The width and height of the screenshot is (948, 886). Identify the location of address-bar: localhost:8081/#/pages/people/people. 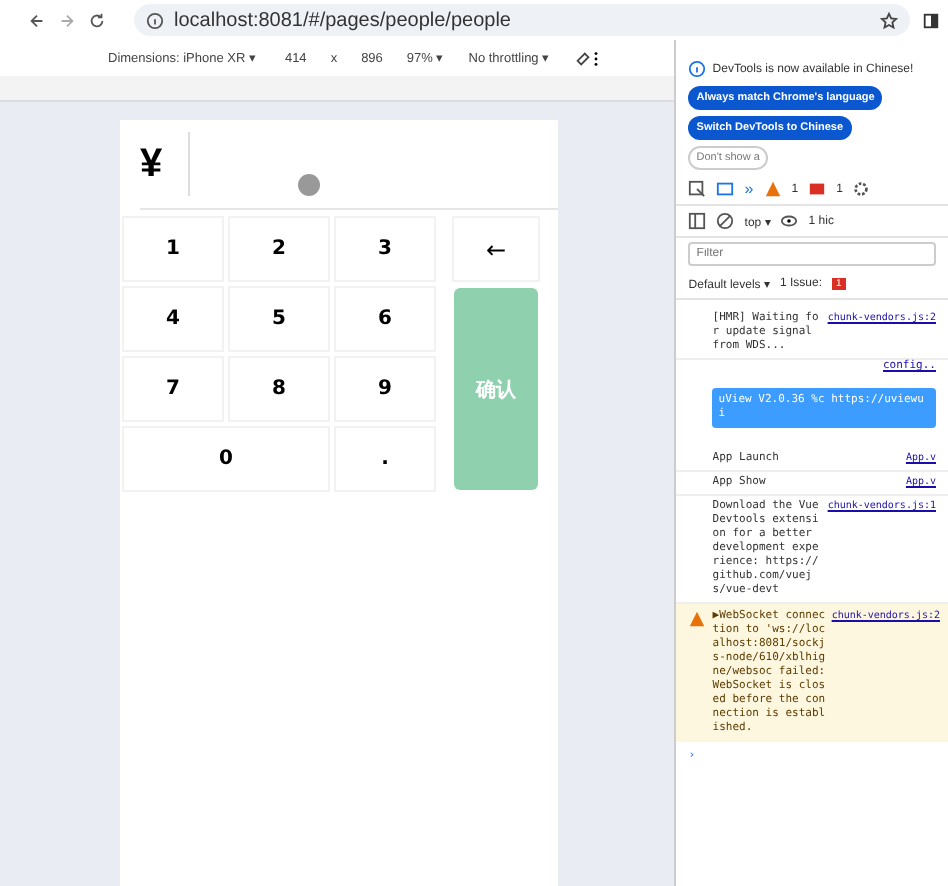
(522, 20).